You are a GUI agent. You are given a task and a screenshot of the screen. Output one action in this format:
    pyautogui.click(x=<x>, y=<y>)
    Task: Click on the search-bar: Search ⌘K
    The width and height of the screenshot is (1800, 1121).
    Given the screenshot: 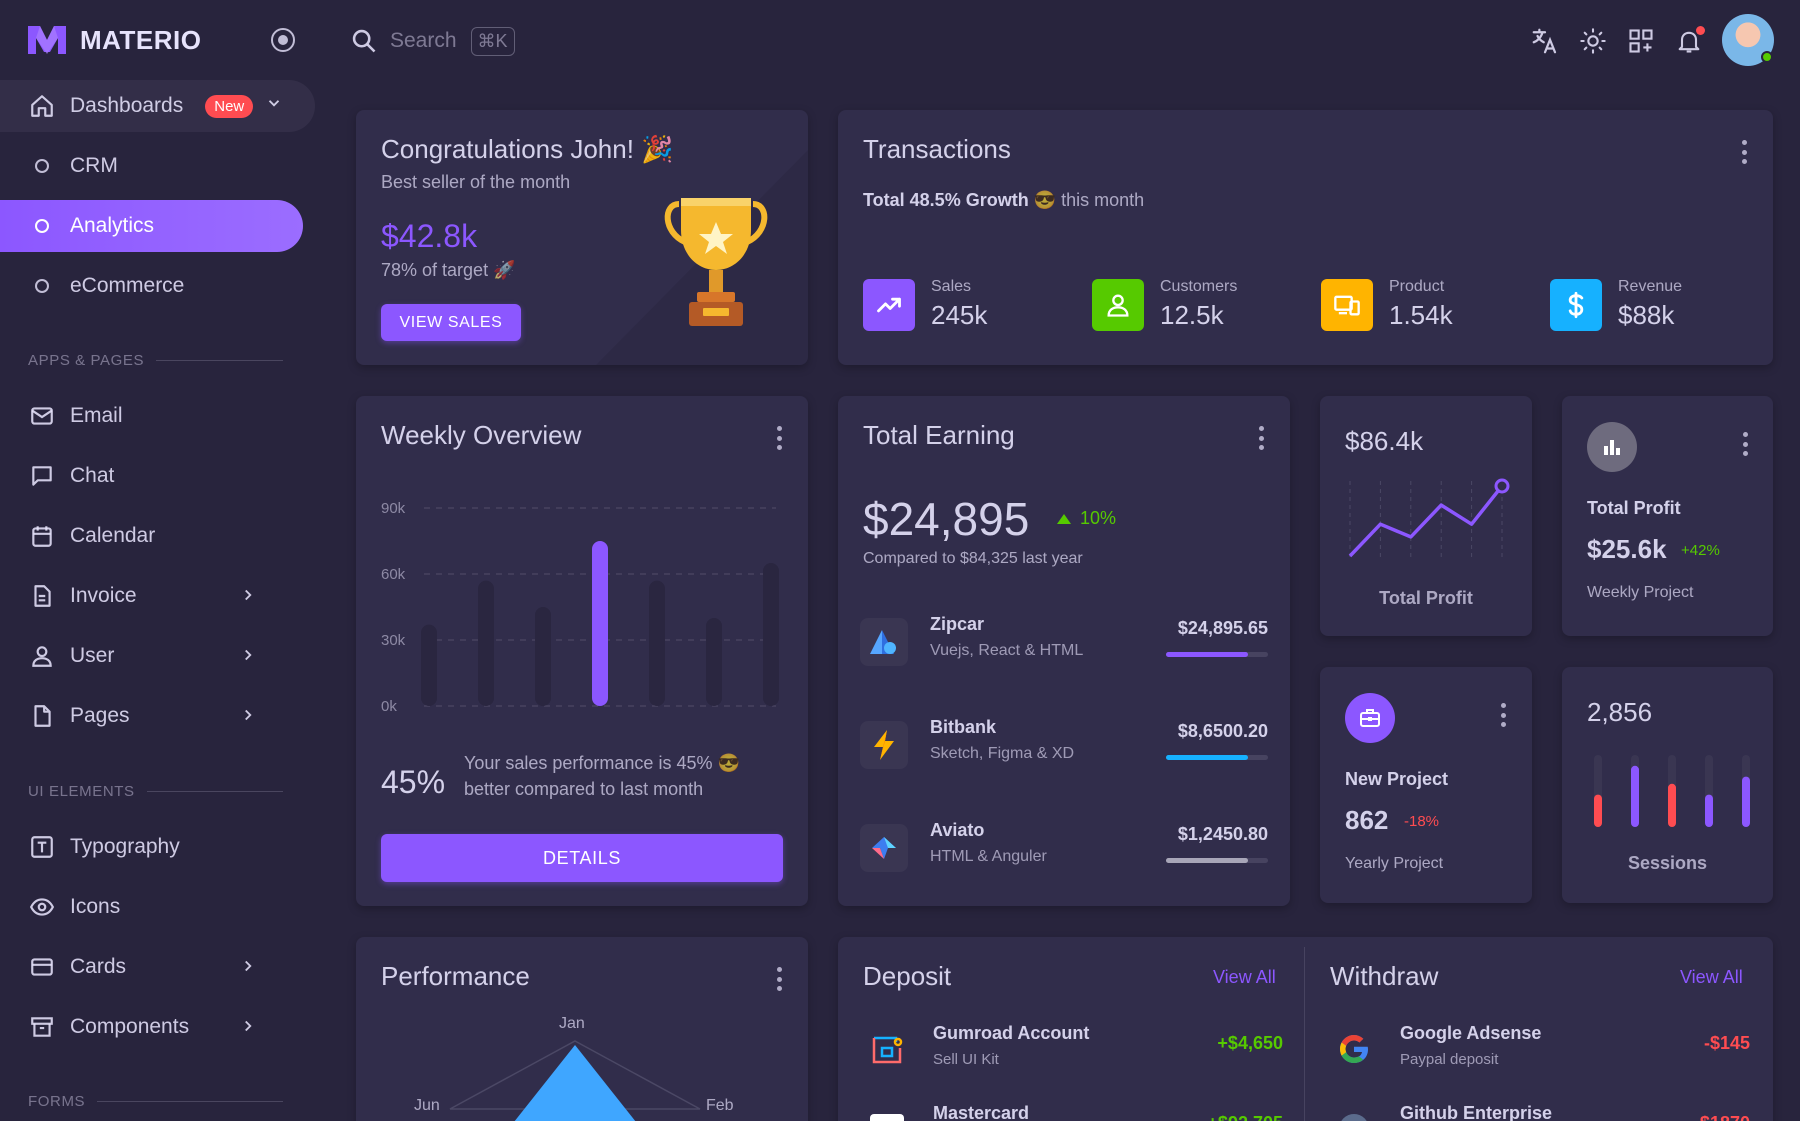 What is the action you would take?
    pyautogui.click(x=432, y=41)
    